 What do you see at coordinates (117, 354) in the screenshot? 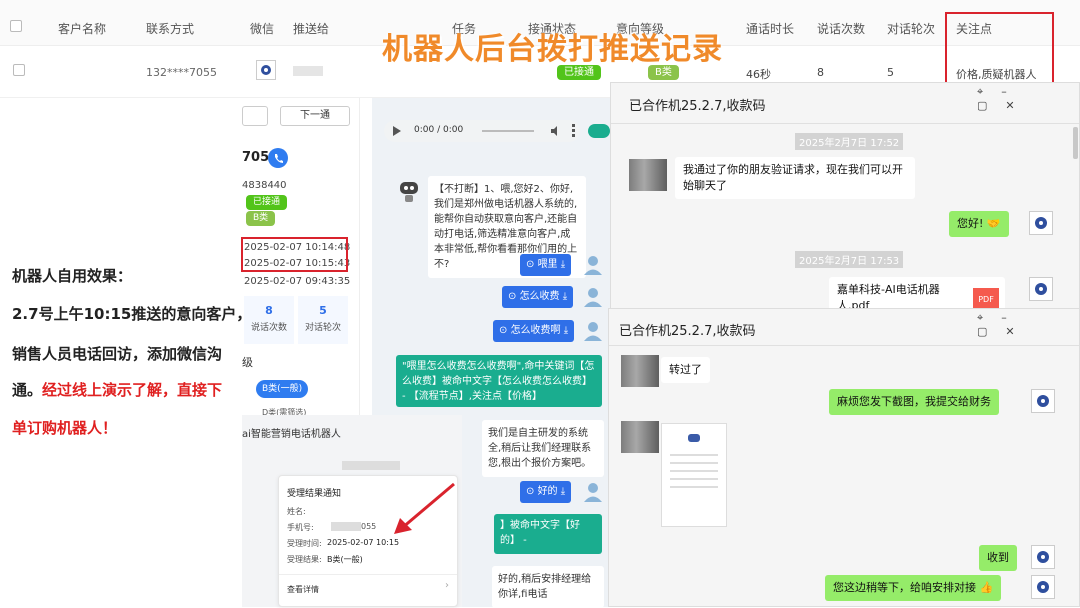
I see `desc-line-3: 销售人员电话回访，添加微信沟` at bounding box center [117, 354].